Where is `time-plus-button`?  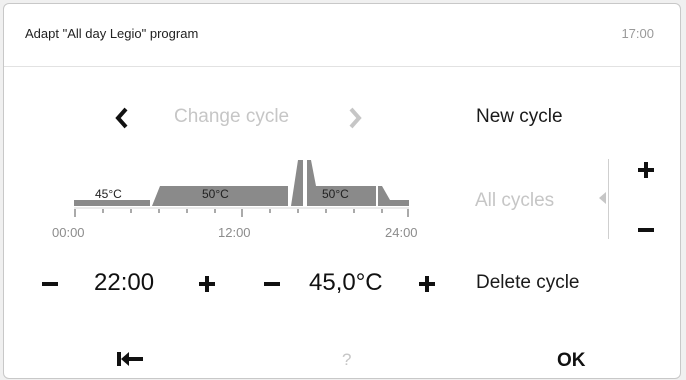 time-plus-button is located at coordinates (207, 284).